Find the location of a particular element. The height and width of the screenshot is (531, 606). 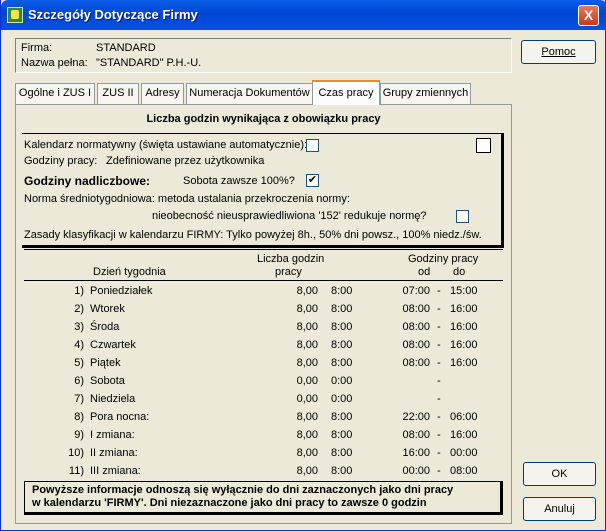

tab-adresy: Adresy is located at coordinates (162, 93).